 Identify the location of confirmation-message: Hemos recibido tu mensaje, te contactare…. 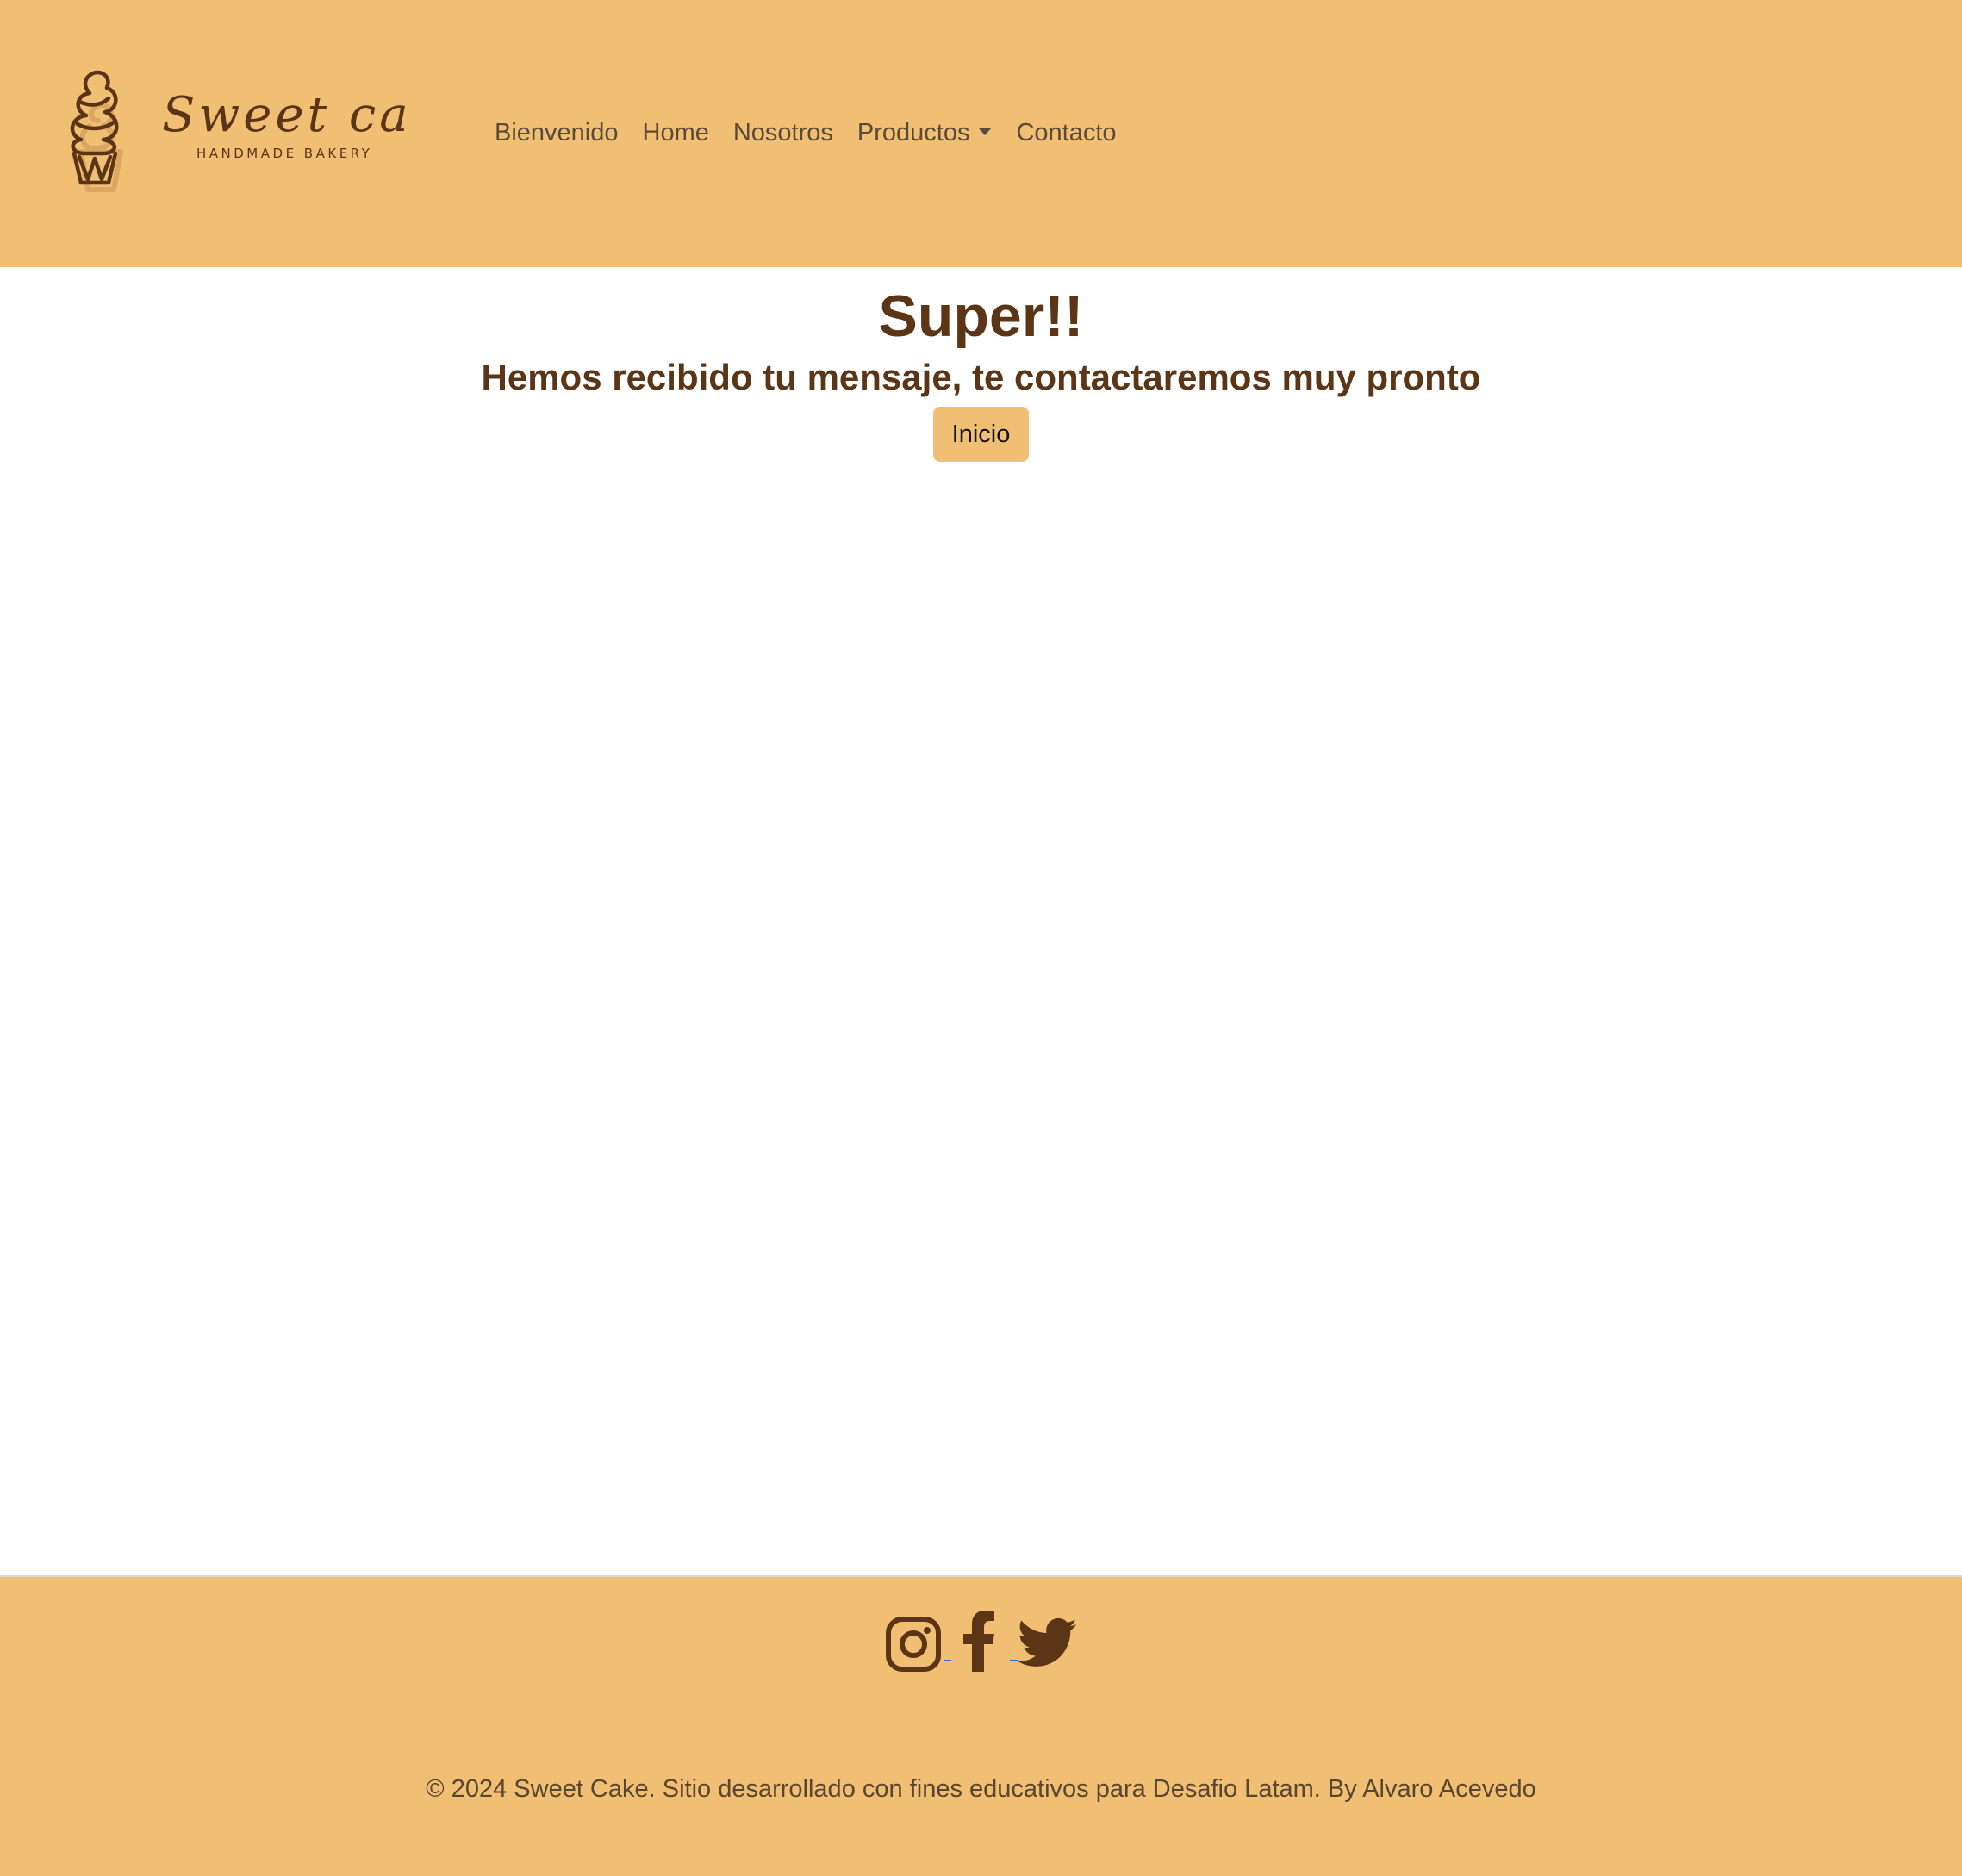
(981, 377).